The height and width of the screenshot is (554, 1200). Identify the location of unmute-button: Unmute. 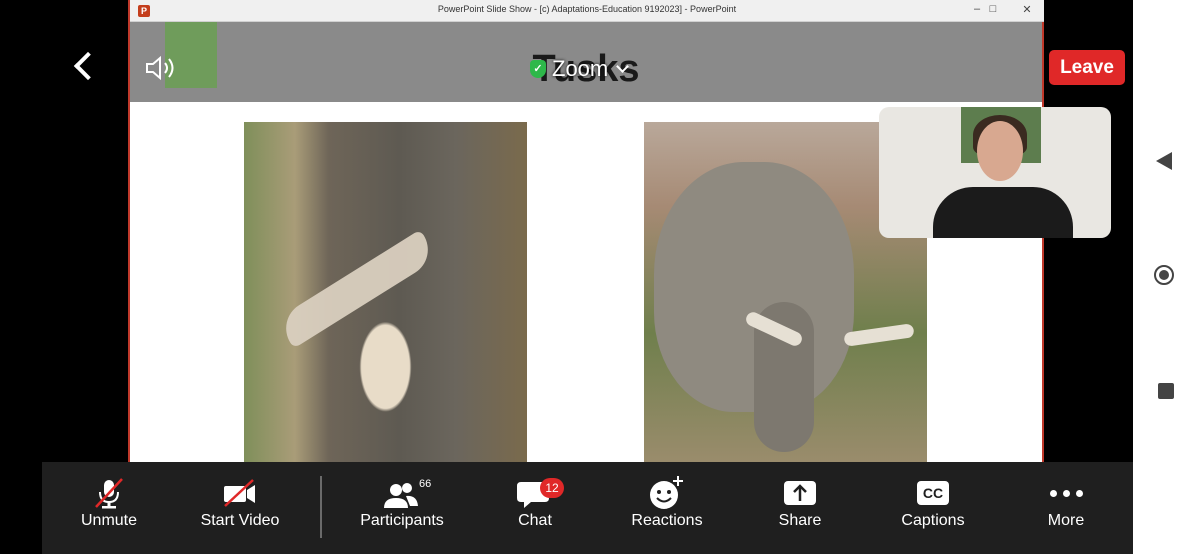
(109, 502).